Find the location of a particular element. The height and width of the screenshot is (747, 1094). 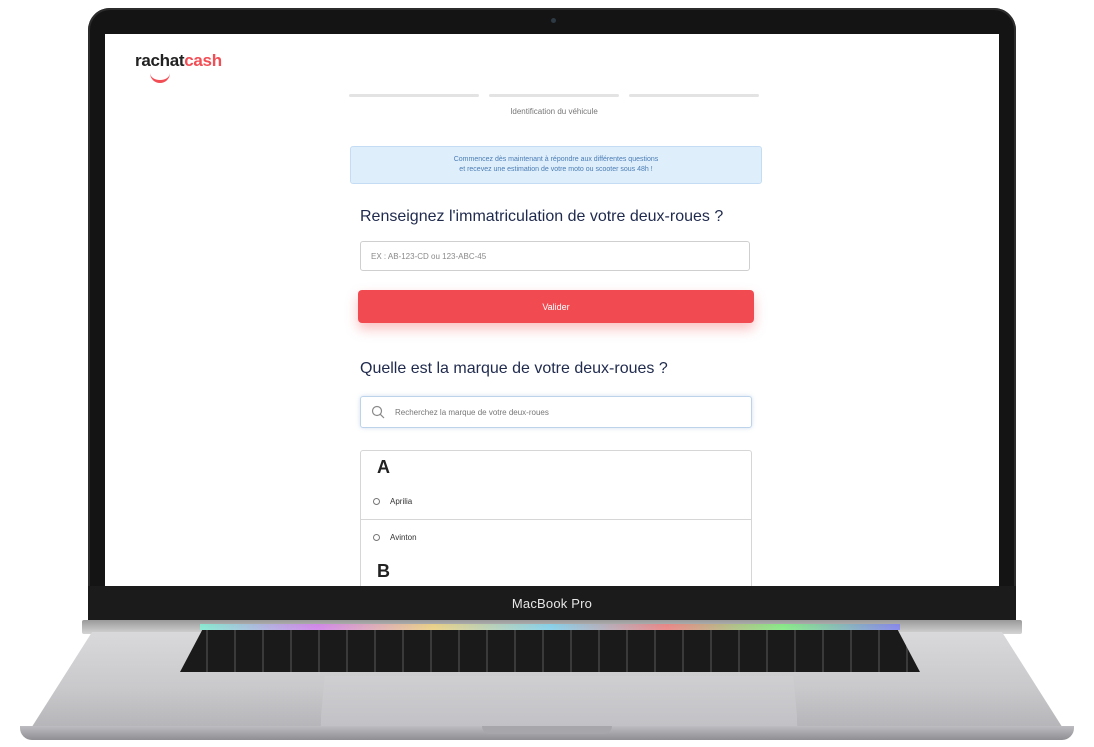

registration-input is located at coordinates (555, 256).